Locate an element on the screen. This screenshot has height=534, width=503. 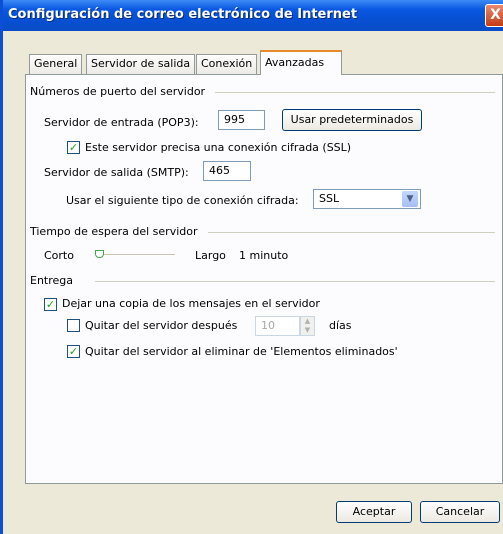
timeout-short-label: Corto is located at coordinates (59, 255).